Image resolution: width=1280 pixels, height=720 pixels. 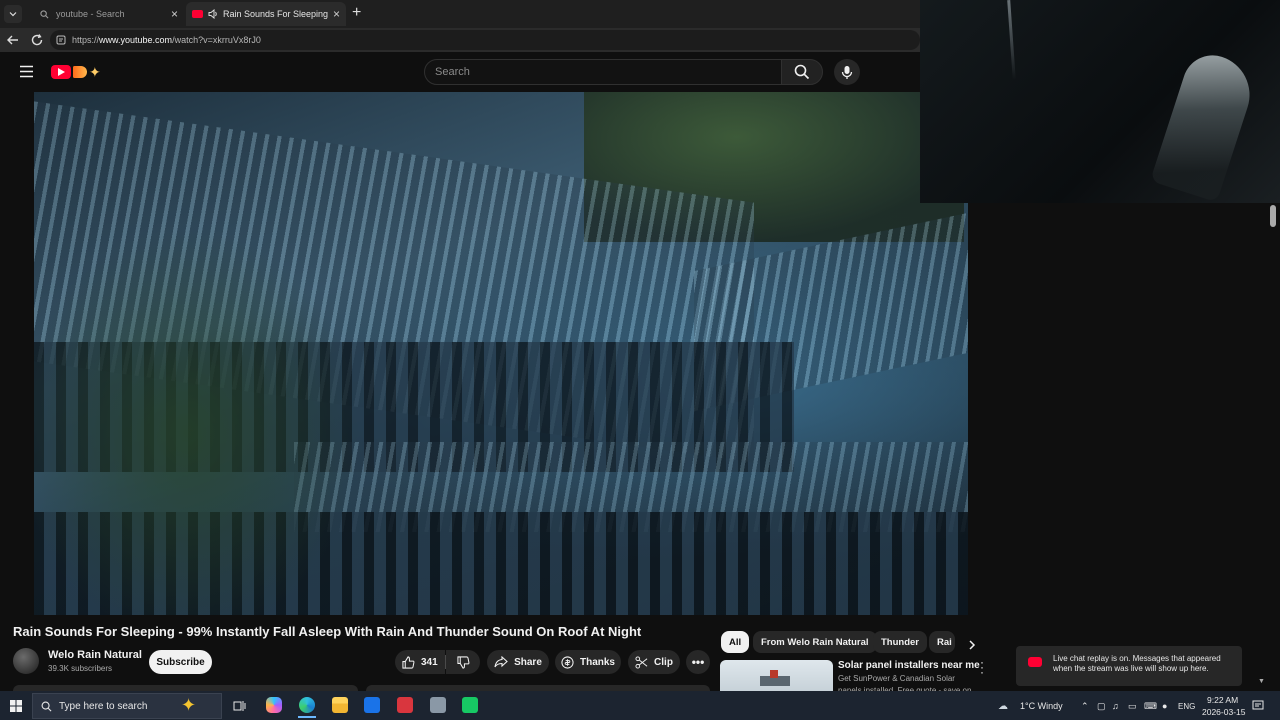 What do you see at coordinates (103, 706) in the screenshot?
I see `taskbar-search-placeholder: Type here to search` at bounding box center [103, 706].